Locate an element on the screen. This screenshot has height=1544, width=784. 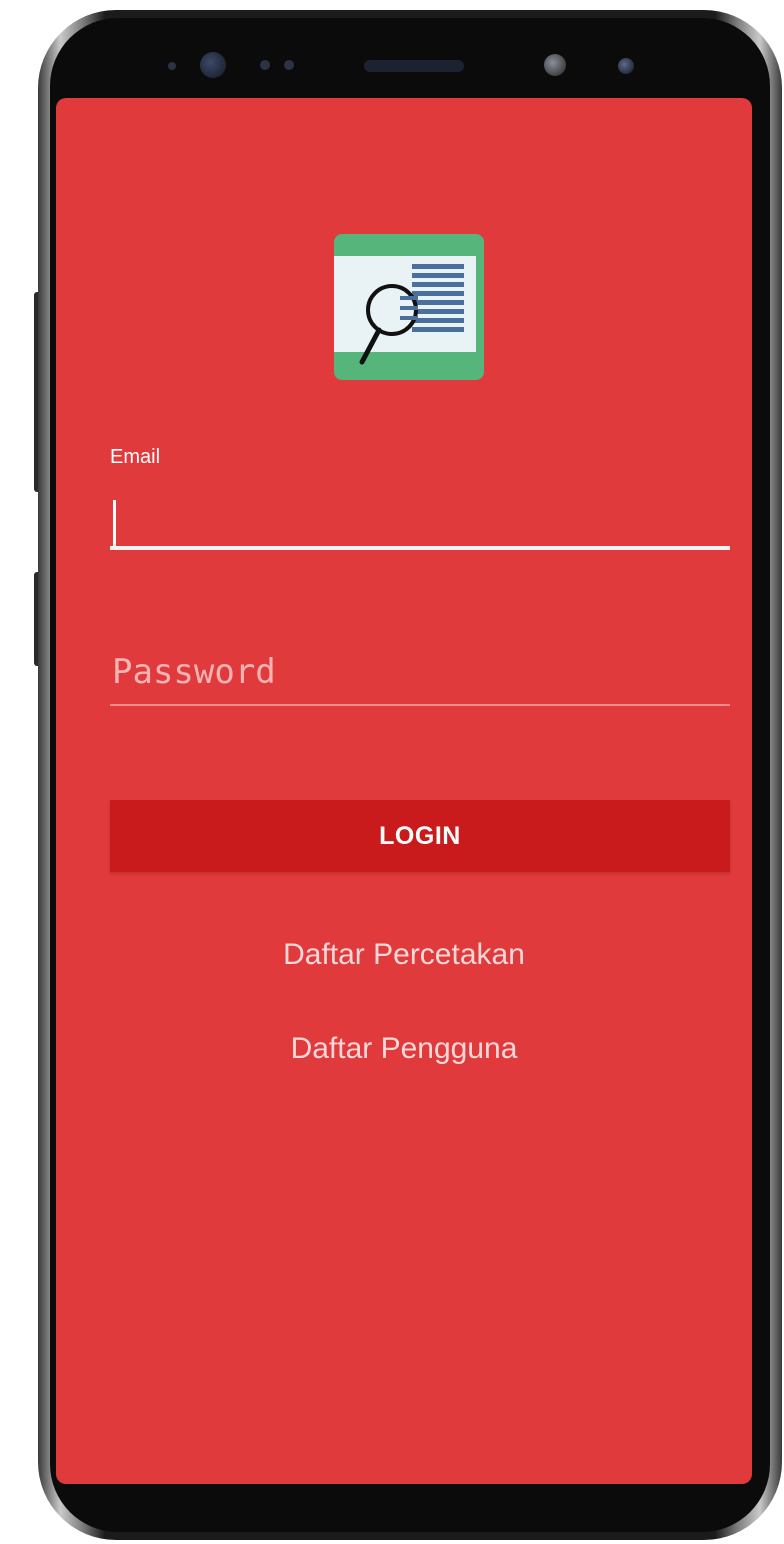
password-field is located at coordinates (420, 673).